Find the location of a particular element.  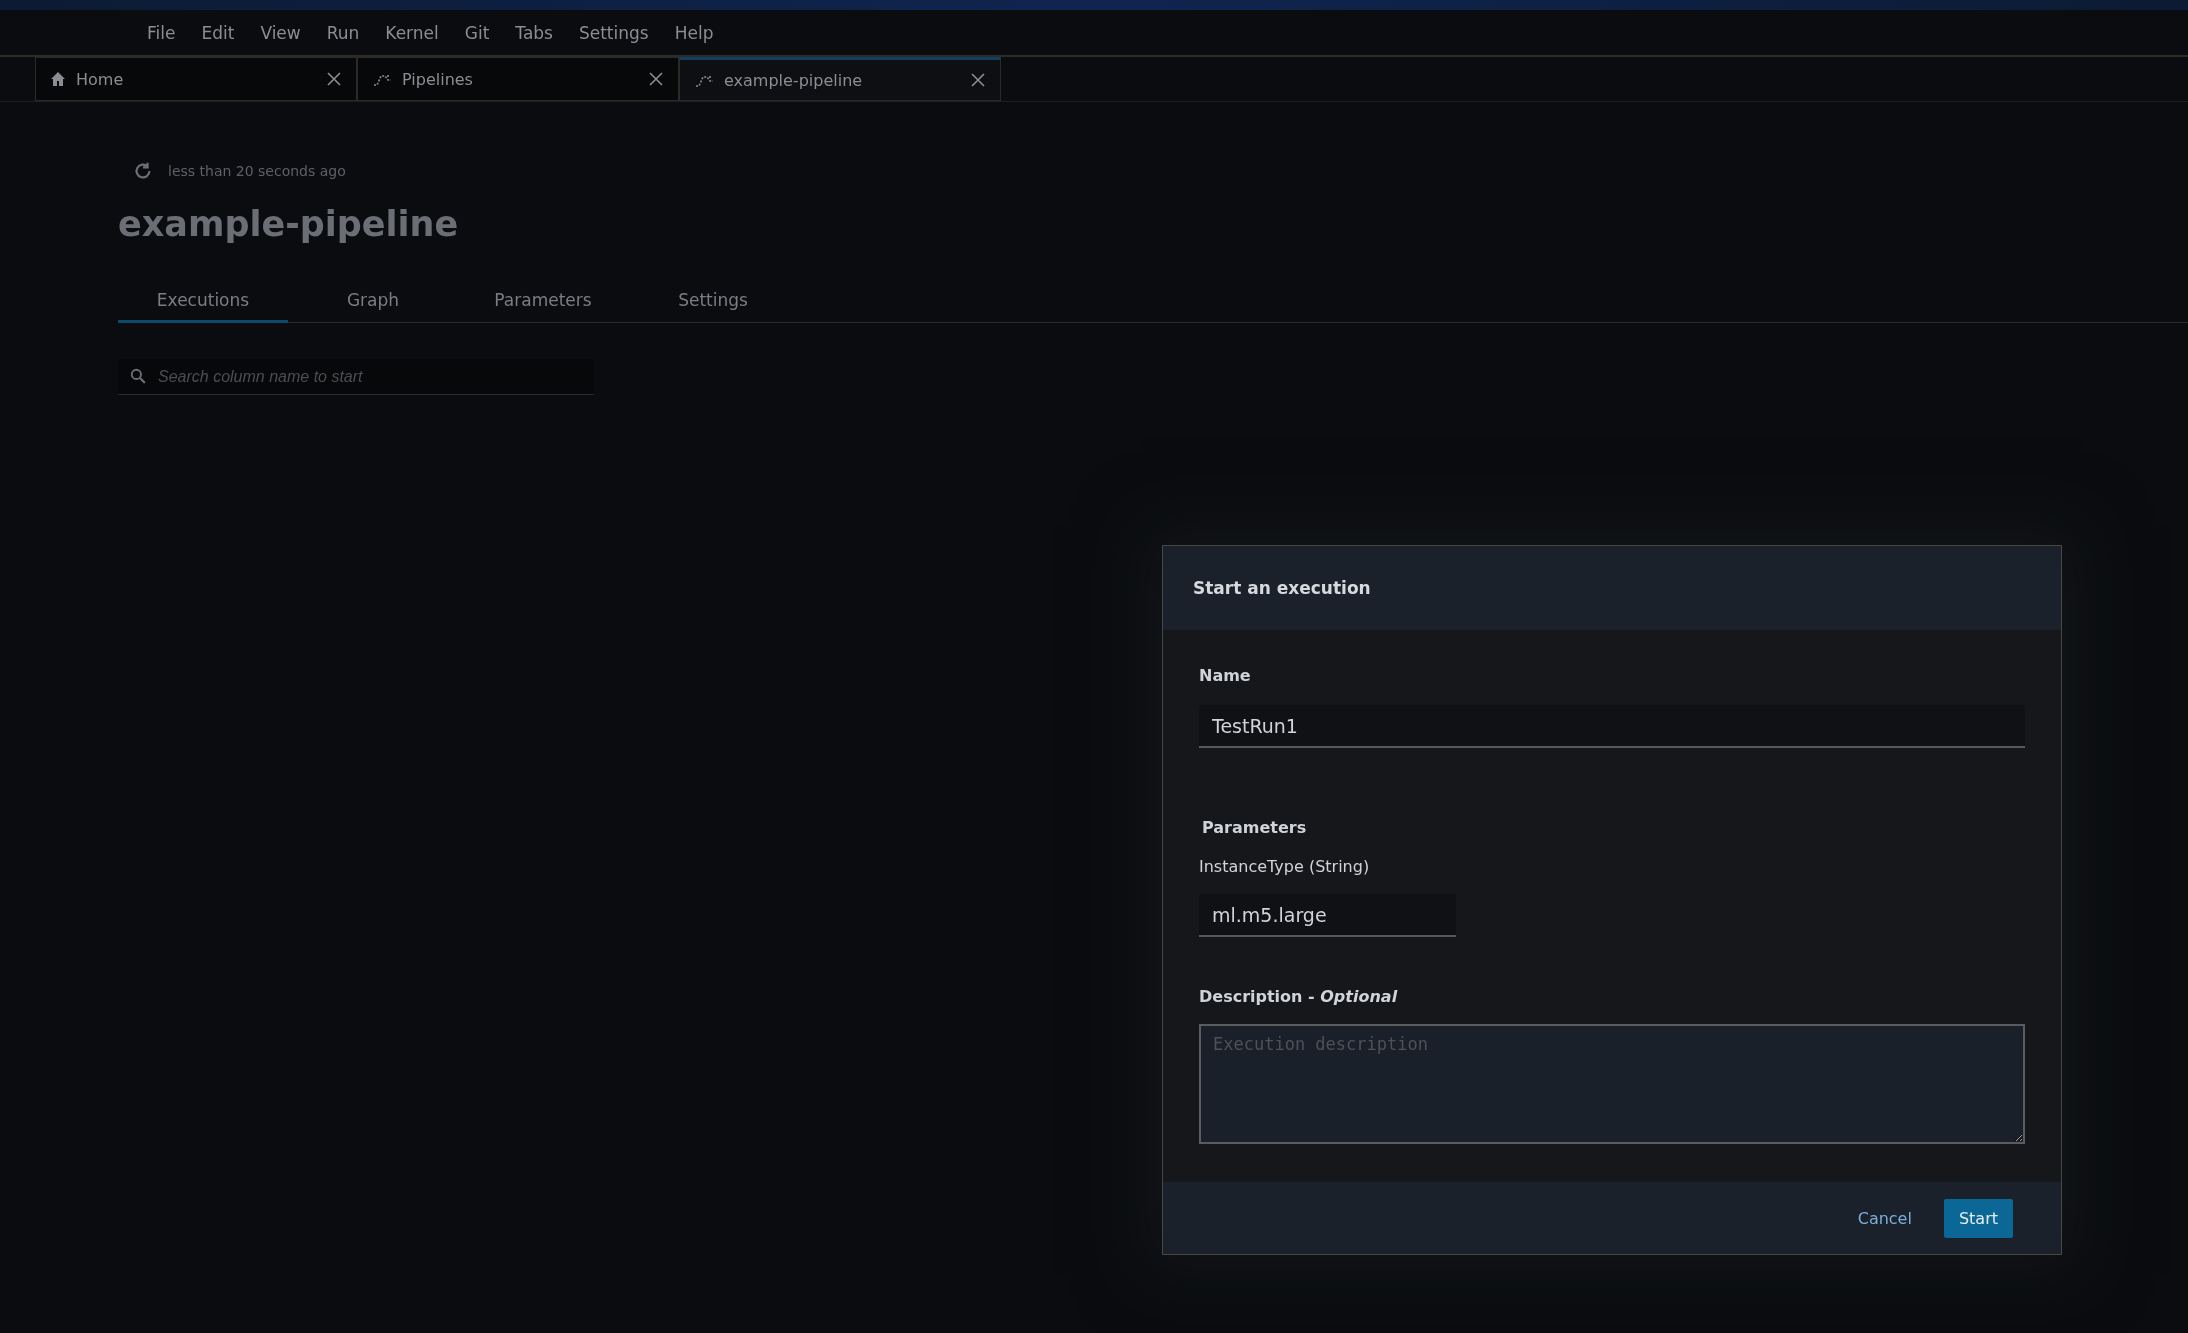

parameter-field: ml.m5.large is located at coordinates (1327, 915).